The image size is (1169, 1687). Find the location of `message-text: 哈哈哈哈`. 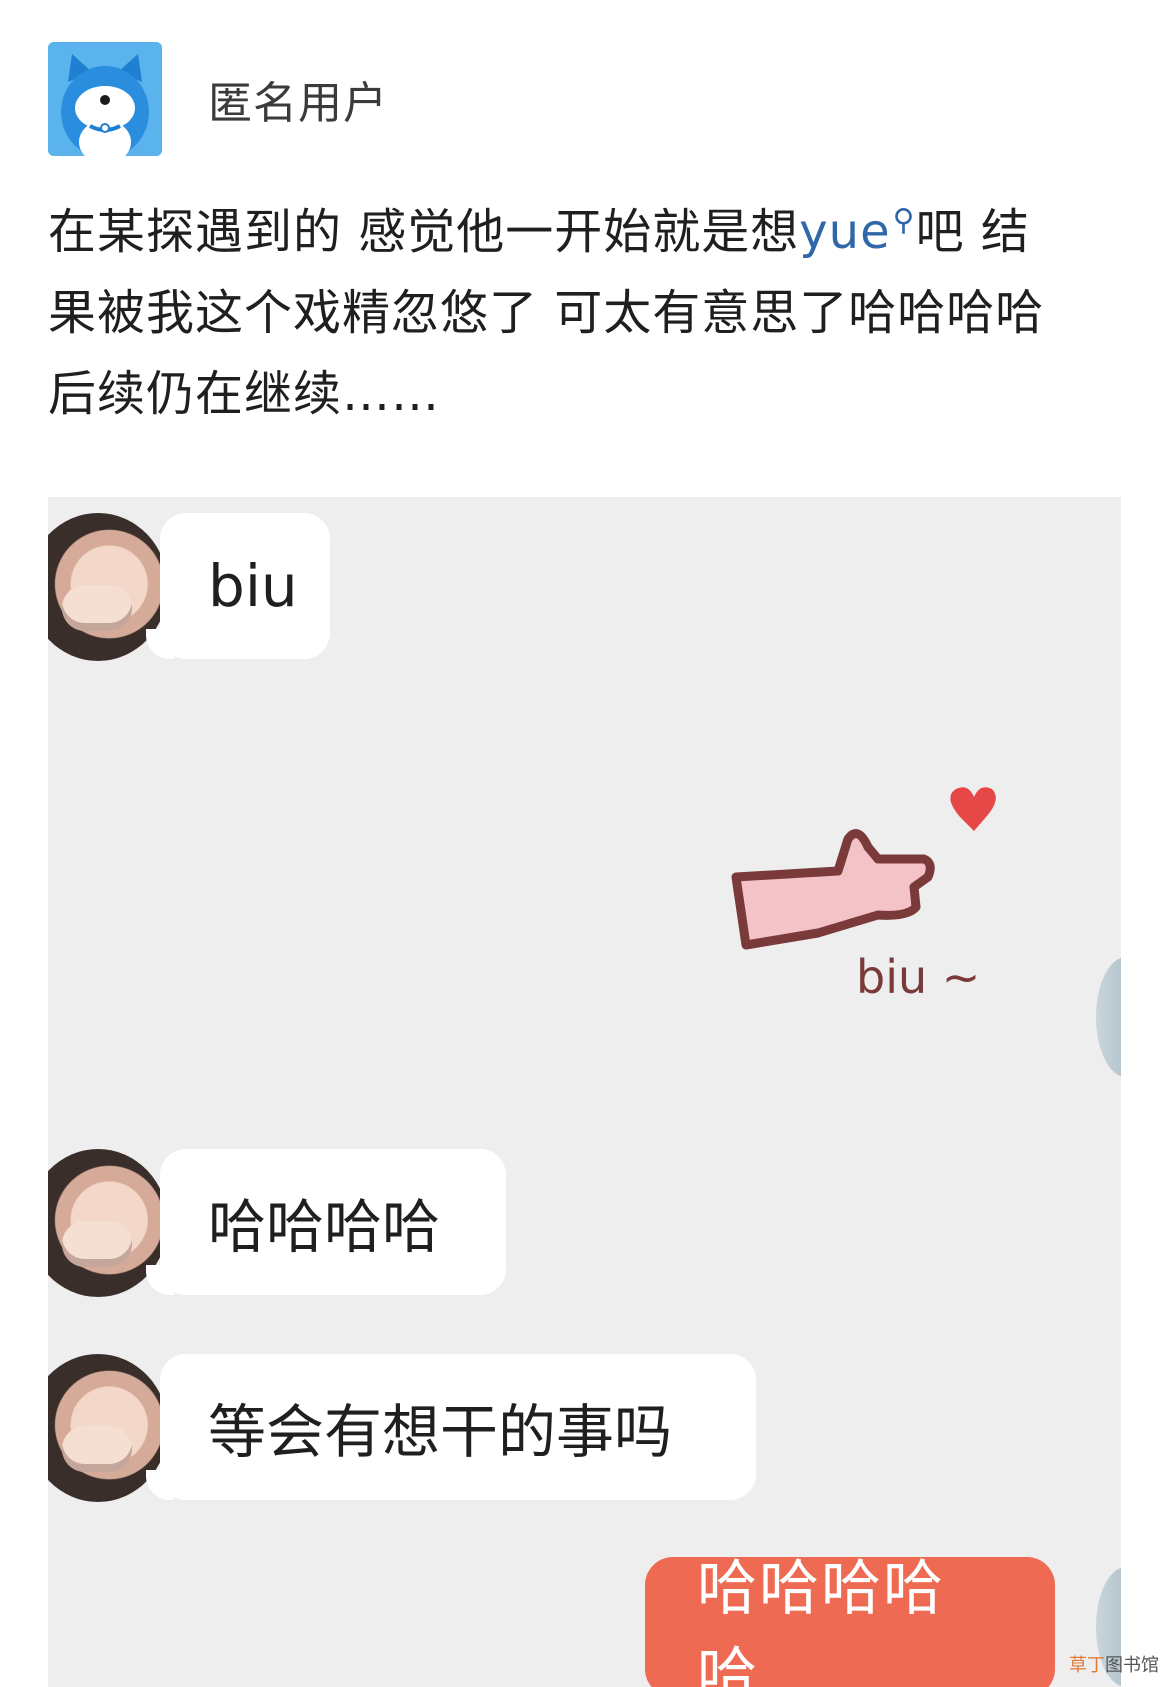

message-text: 哈哈哈哈 is located at coordinates (324, 1227).